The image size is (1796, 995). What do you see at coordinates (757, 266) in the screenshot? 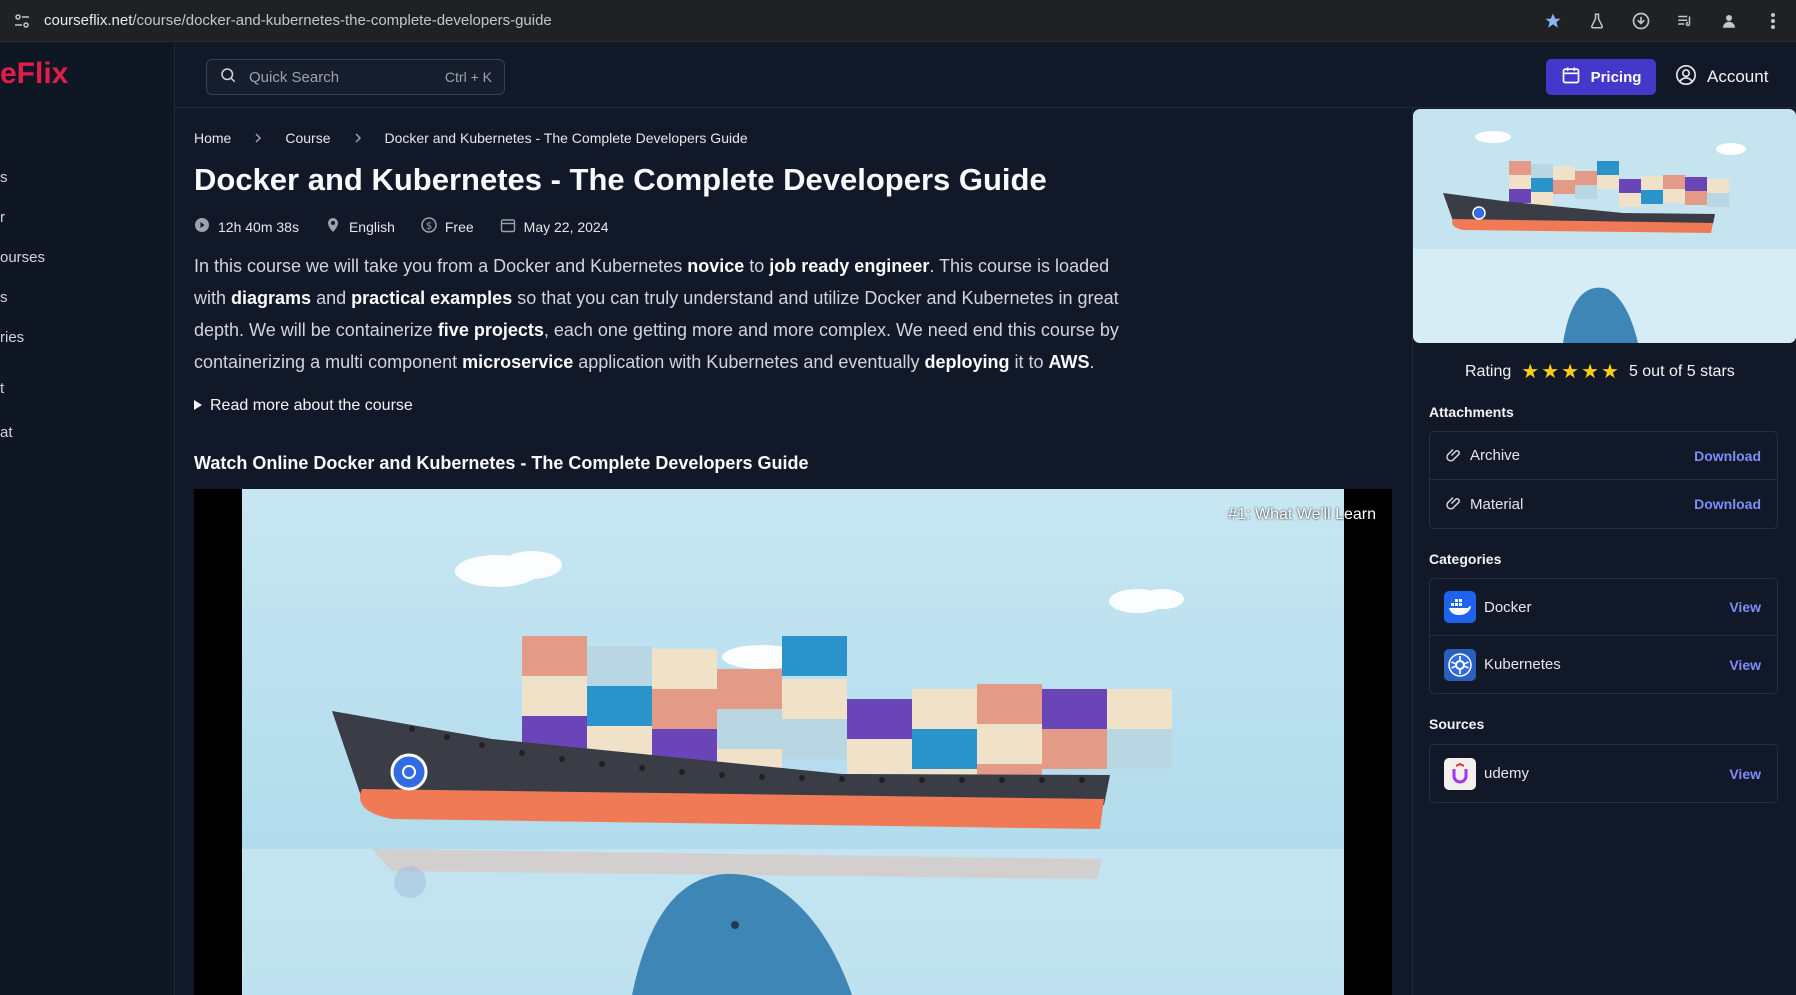
I see `description-text: to` at bounding box center [757, 266].